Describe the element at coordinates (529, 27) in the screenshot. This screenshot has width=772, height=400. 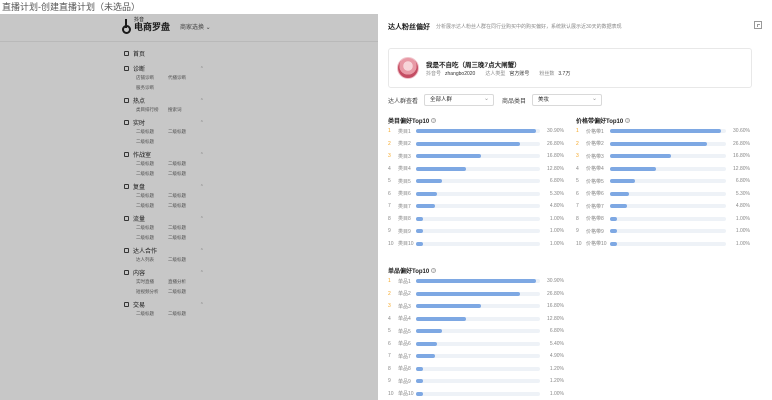
I see `drawer-description: 分析展示达人粉丝人群在同行业购买中的购买偏好，系统默认展示近30天的数据表现` at that location.